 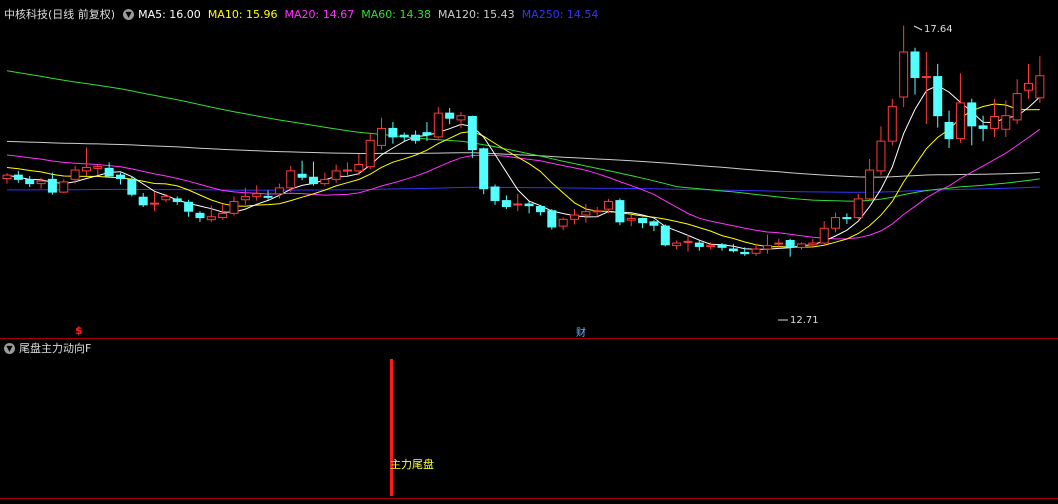 What do you see at coordinates (169, 14) in the screenshot?
I see `ma5-label: MA5: 16.00` at bounding box center [169, 14].